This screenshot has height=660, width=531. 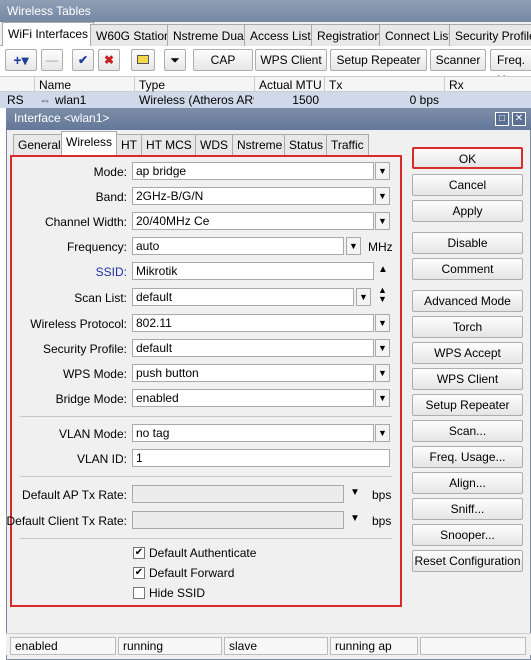 What do you see at coordinates (458, 60) in the screenshot?
I see `scanner-button: Scanner` at bounding box center [458, 60].